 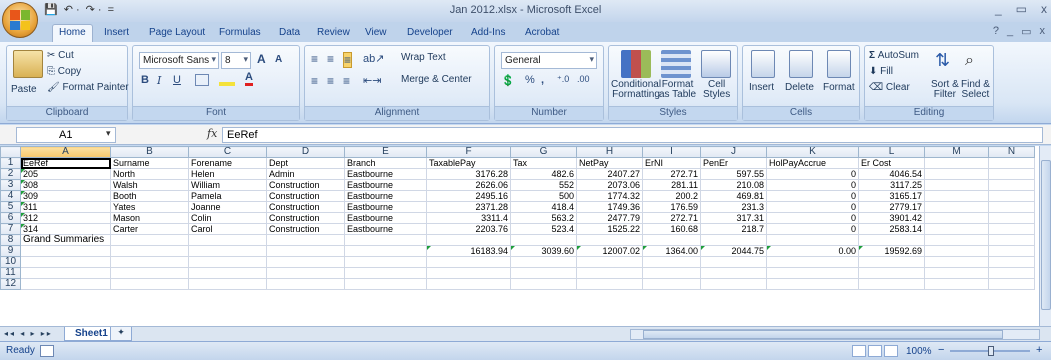 What do you see at coordinates (891, 251) in the screenshot?
I see `cell: 19592.69` at bounding box center [891, 251].